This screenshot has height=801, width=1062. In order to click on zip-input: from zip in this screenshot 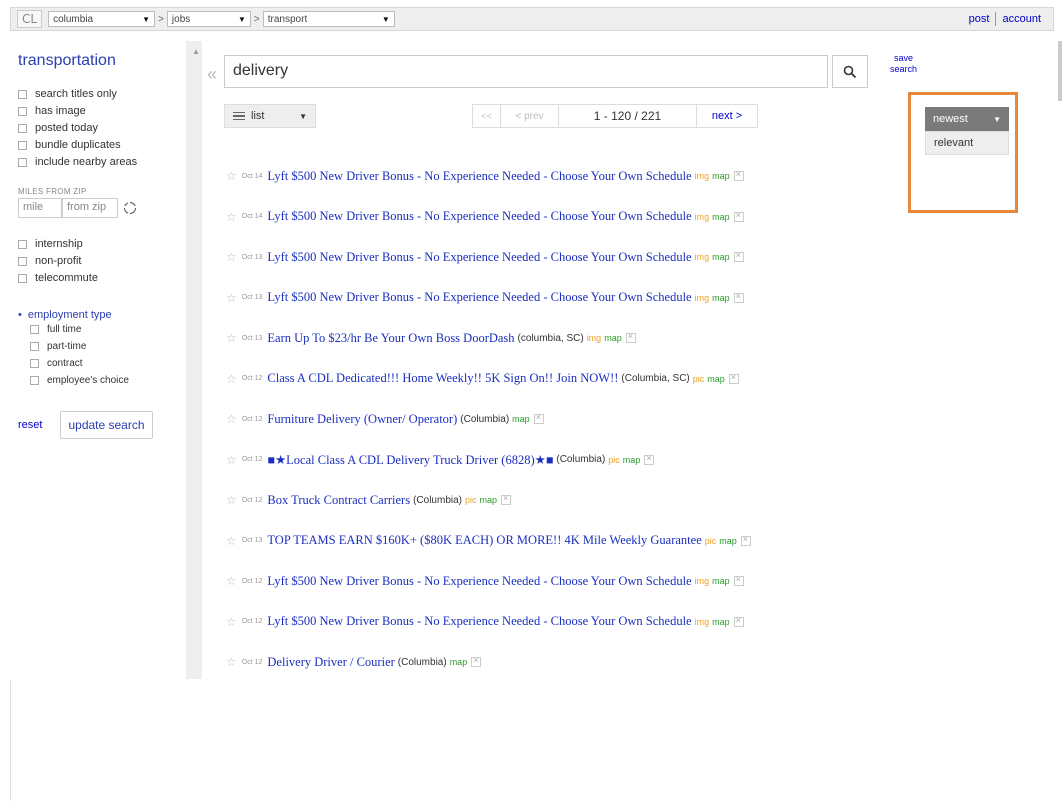, I will do `click(90, 208)`.